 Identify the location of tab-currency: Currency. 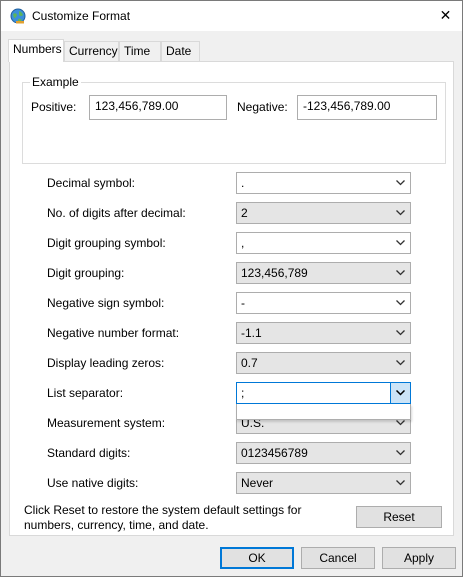
(91, 51).